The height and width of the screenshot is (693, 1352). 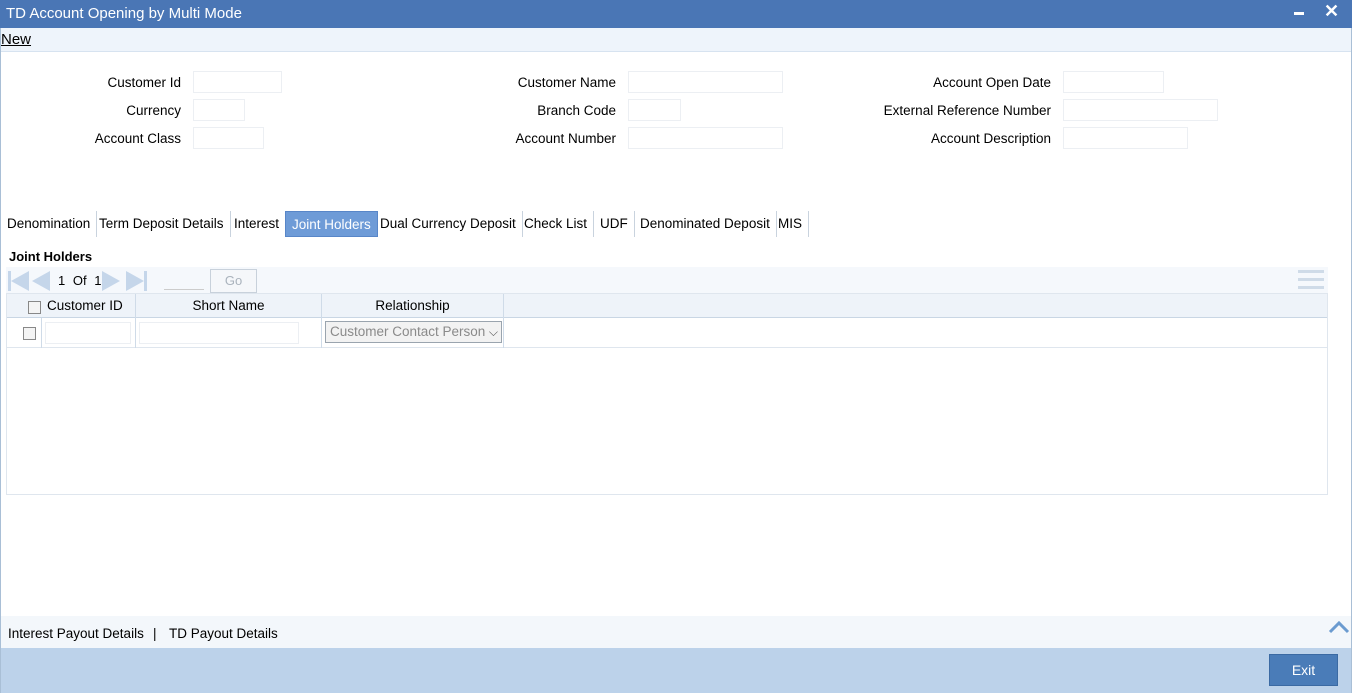 I want to click on tab-interest: Interest, so click(x=257, y=224).